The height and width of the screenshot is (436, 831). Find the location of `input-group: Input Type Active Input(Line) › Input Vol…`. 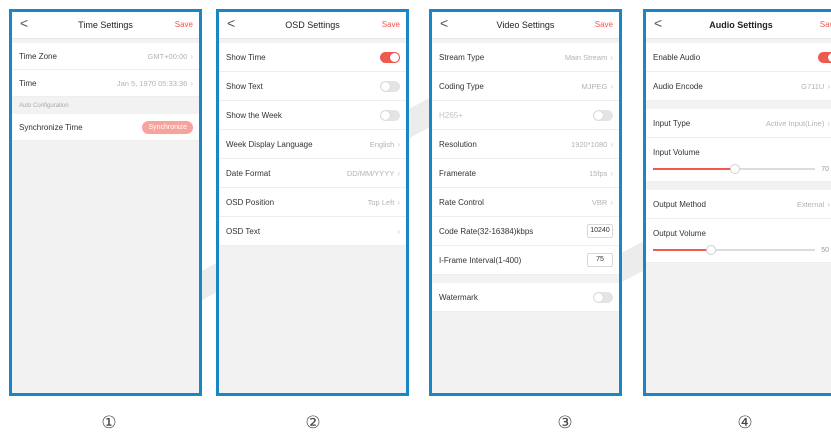

input-group: Input Type Active Input(Line) › Input Vol… is located at coordinates (738, 145).